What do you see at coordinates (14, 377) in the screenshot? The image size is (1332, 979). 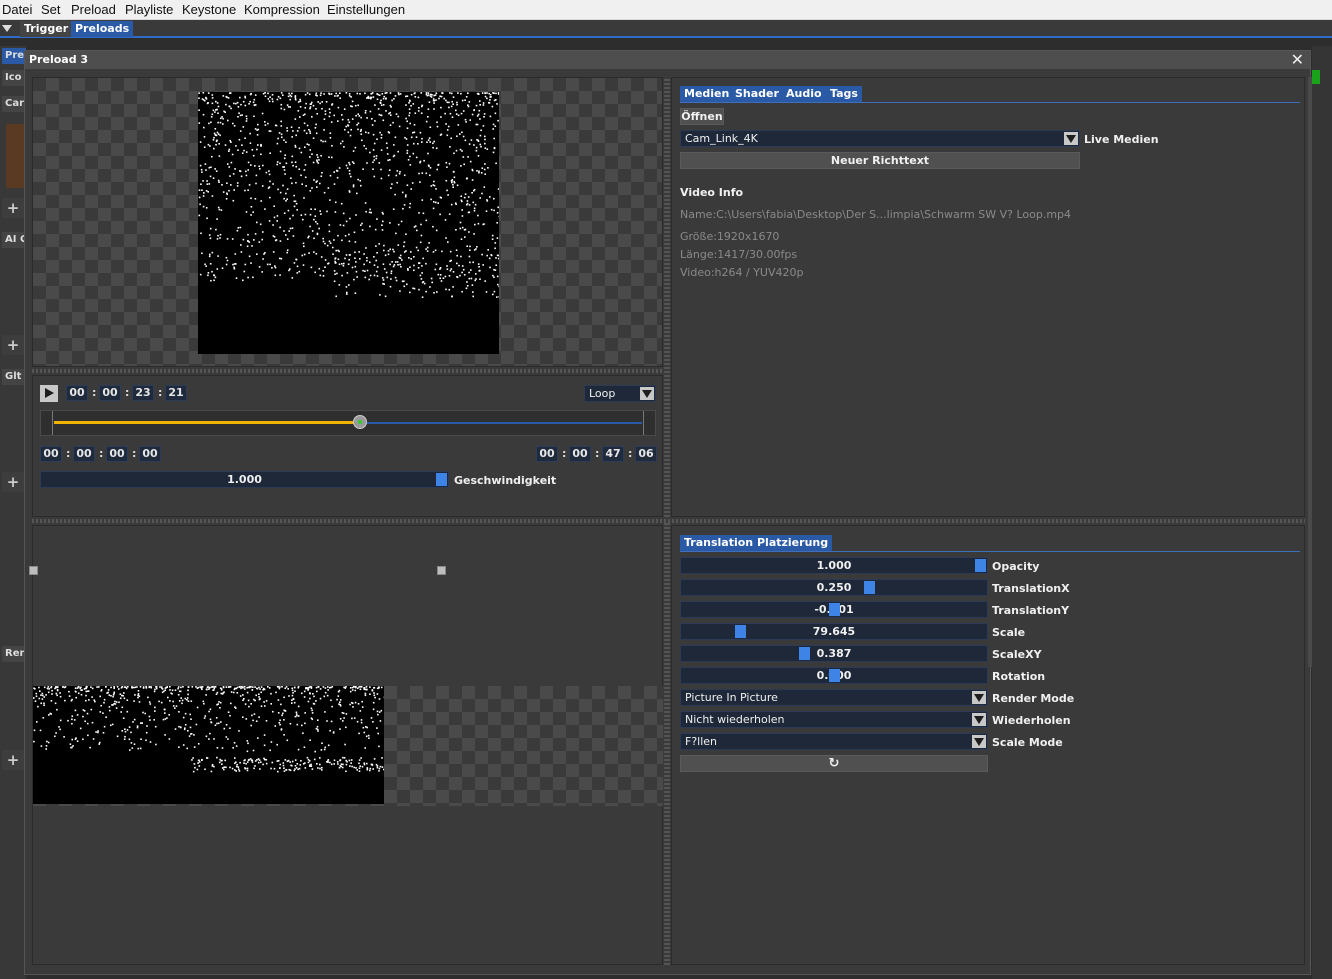 I see `bg-tab-glt: Glt` at bounding box center [14, 377].